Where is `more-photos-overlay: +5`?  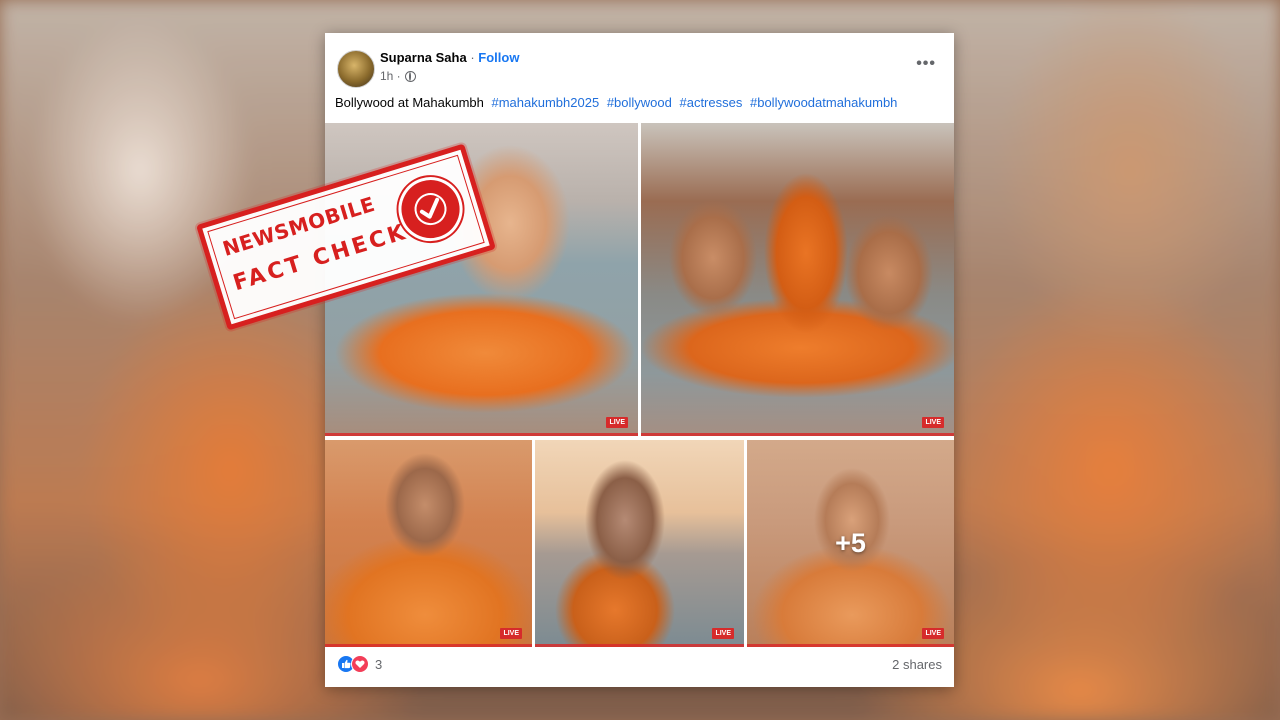 more-photos-overlay: +5 is located at coordinates (850, 543).